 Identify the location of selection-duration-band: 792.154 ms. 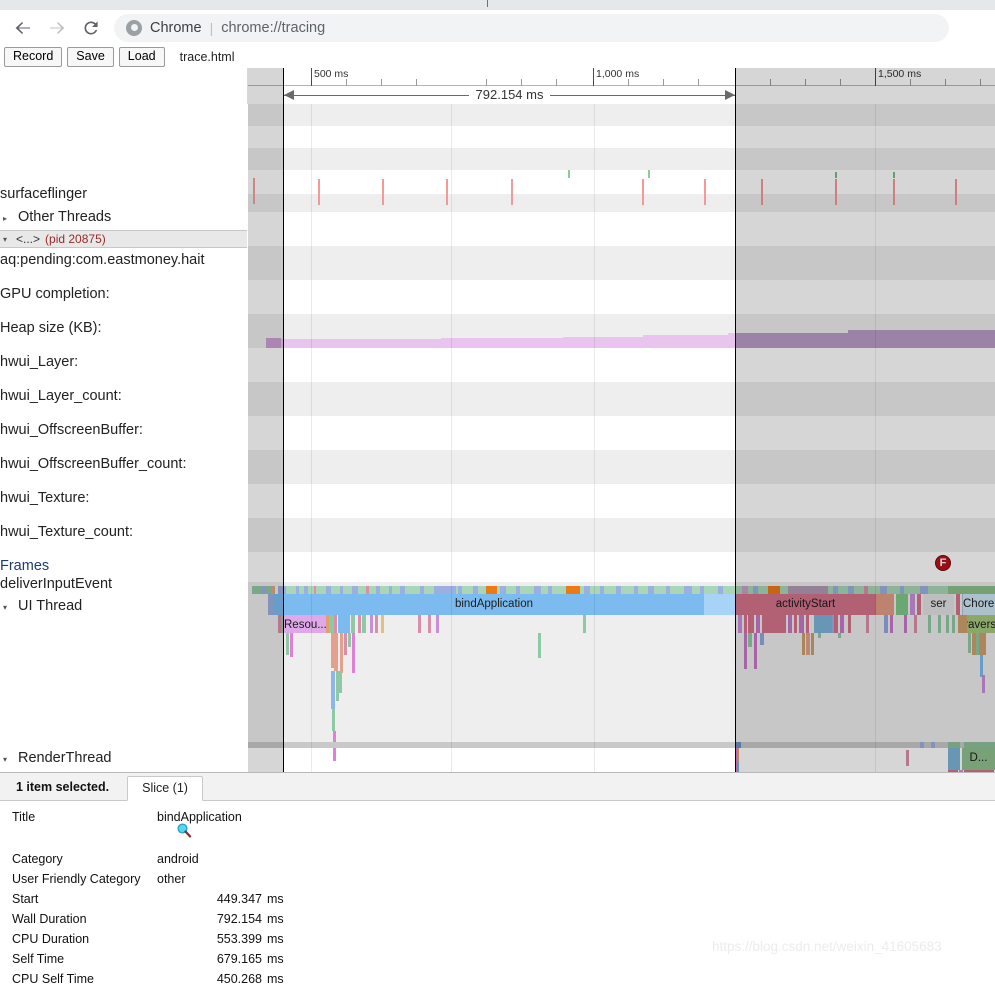
(621, 95).